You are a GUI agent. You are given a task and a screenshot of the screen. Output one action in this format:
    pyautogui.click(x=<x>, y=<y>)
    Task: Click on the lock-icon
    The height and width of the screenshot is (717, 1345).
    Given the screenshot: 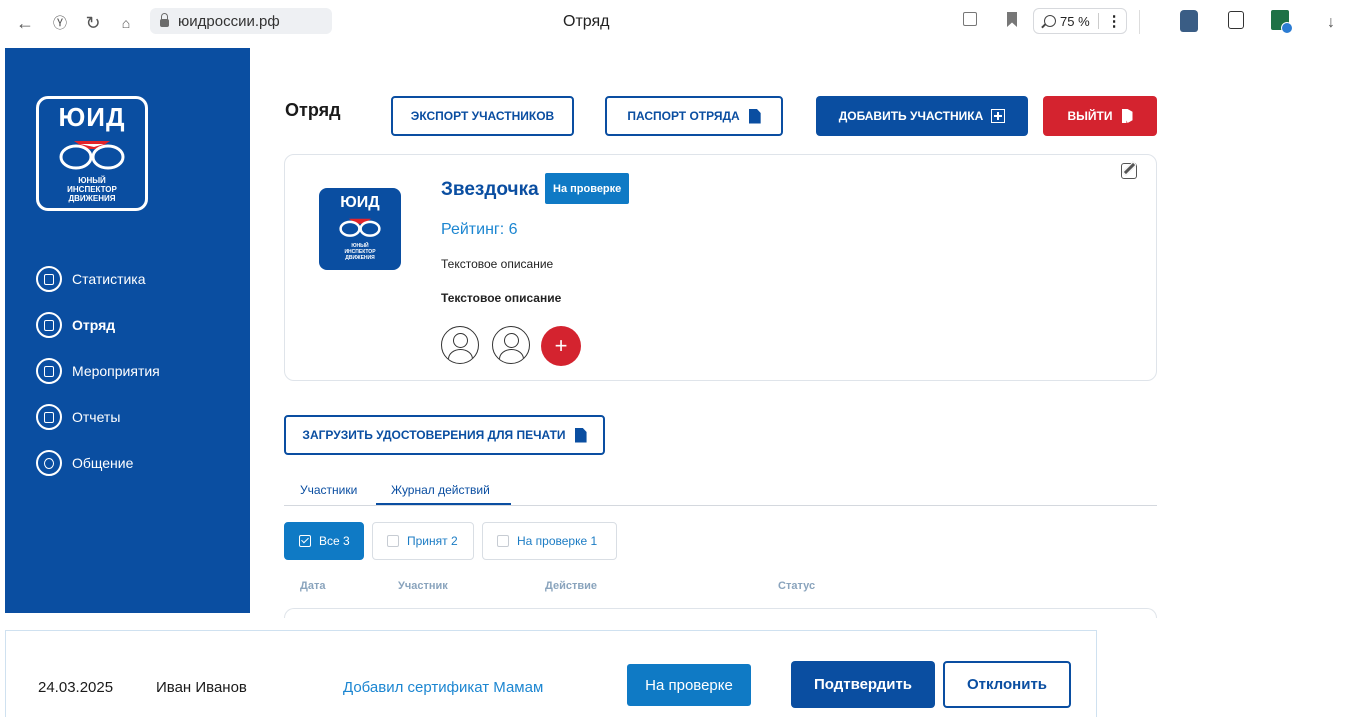 What is the action you would take?
    pyautogui.click(x=164, y=20)
    